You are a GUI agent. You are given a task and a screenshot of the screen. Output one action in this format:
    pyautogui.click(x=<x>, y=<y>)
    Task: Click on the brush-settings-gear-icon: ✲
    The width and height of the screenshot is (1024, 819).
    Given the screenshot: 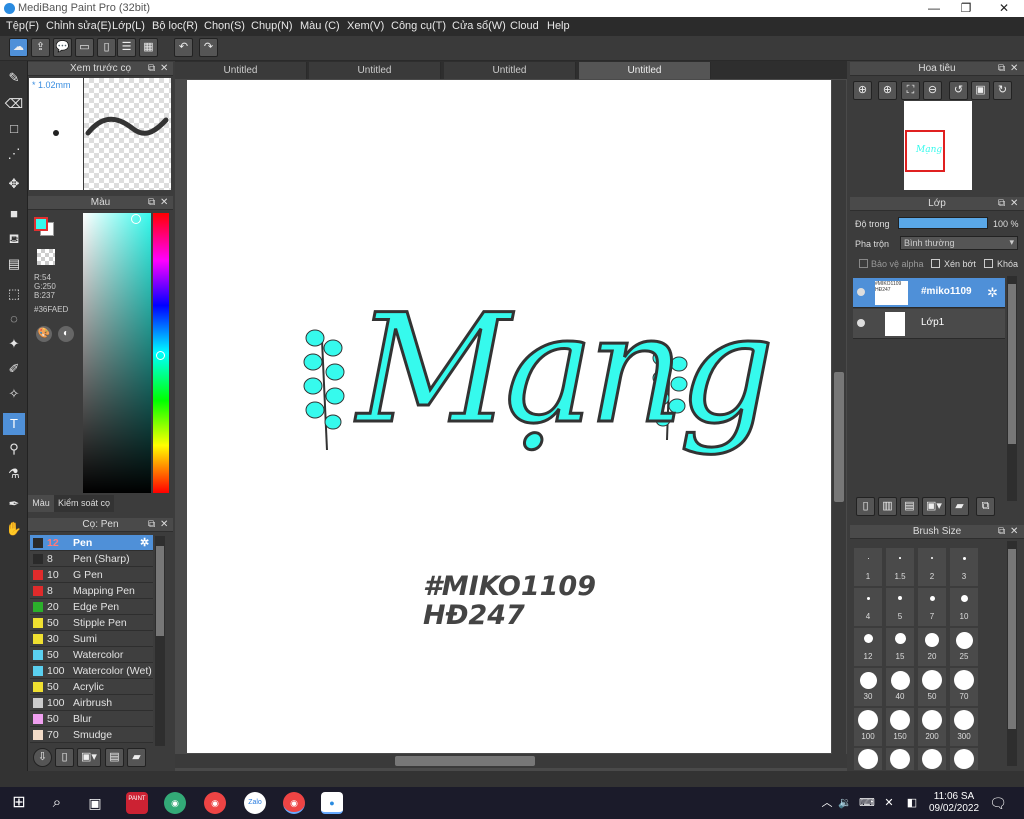 What is the action you would take?
    pyautogui.click(x=144, y=542)
    